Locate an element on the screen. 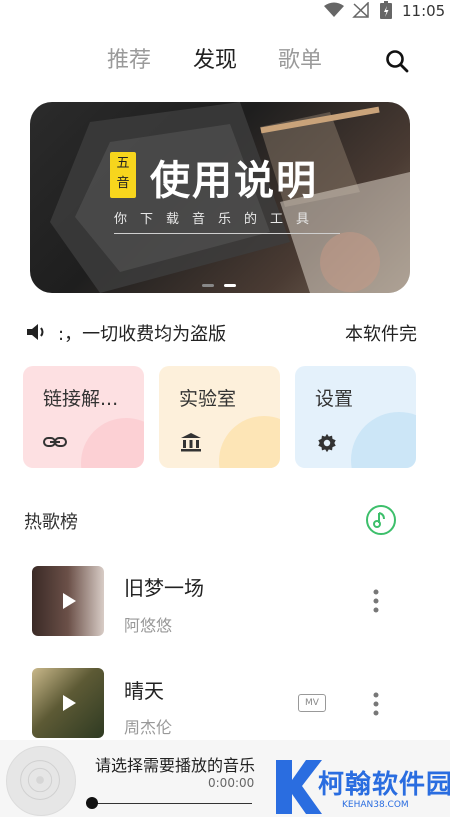 This screenshot has height=817, width=450. song-title: 晴天 is located at coordinates (144, 689).